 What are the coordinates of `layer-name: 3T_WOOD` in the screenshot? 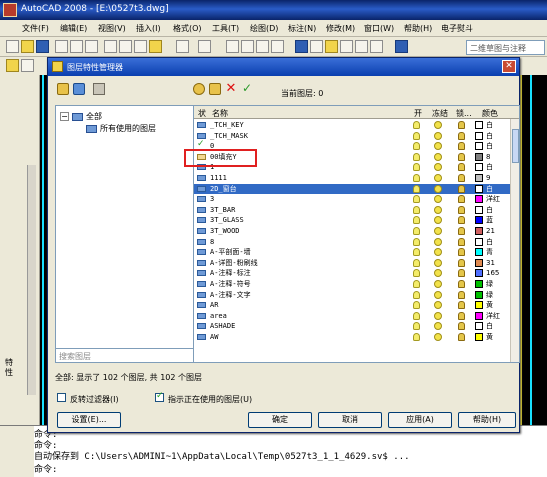 It's located at (225, 231).